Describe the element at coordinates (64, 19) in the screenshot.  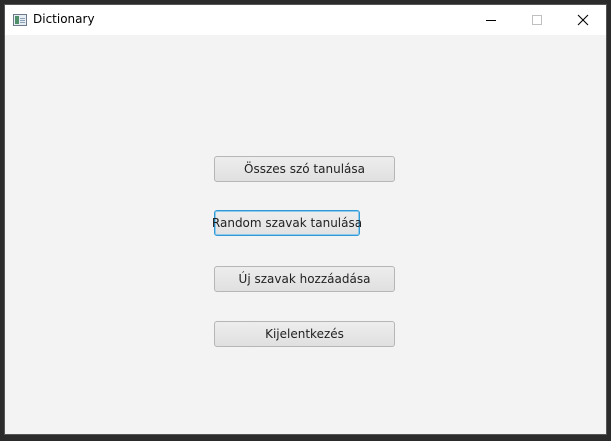
I see `window-title: Dictionary` at that location.